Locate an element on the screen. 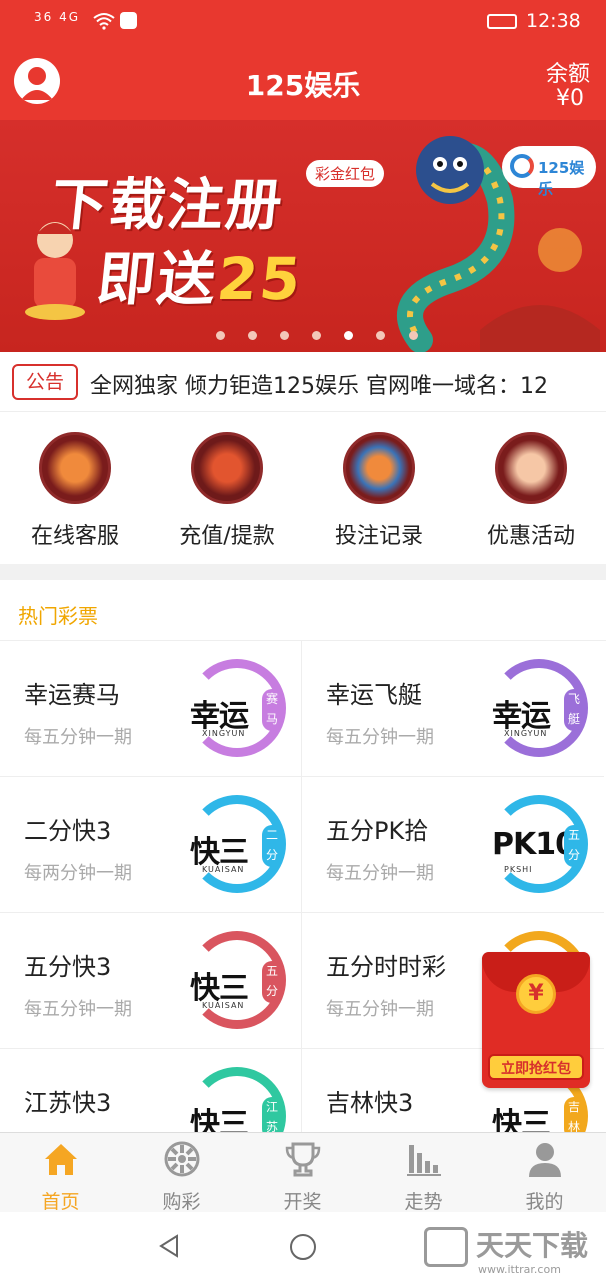  tab-label: 我的 is located at coordinates (544, 1202).